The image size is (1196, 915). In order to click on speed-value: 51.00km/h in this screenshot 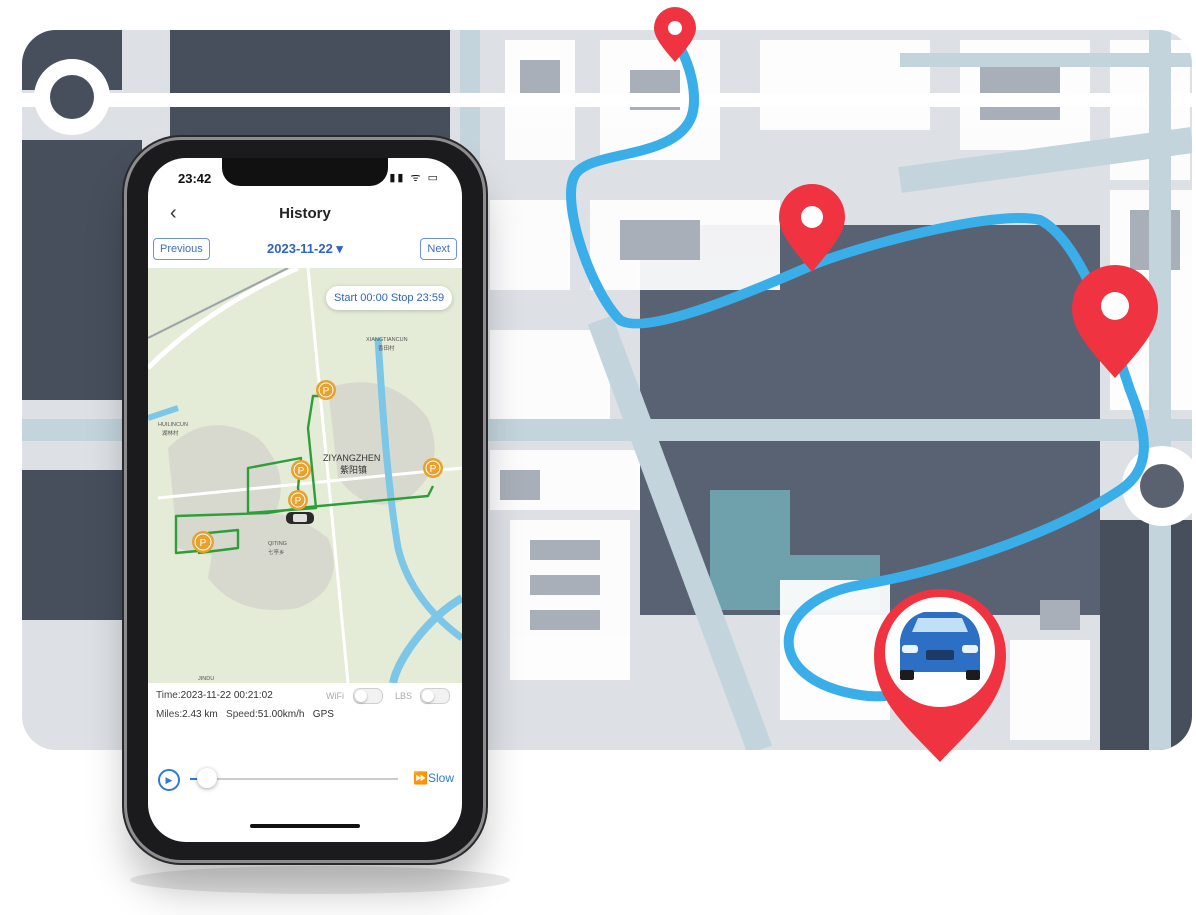, I will do `click(281, 714)`.